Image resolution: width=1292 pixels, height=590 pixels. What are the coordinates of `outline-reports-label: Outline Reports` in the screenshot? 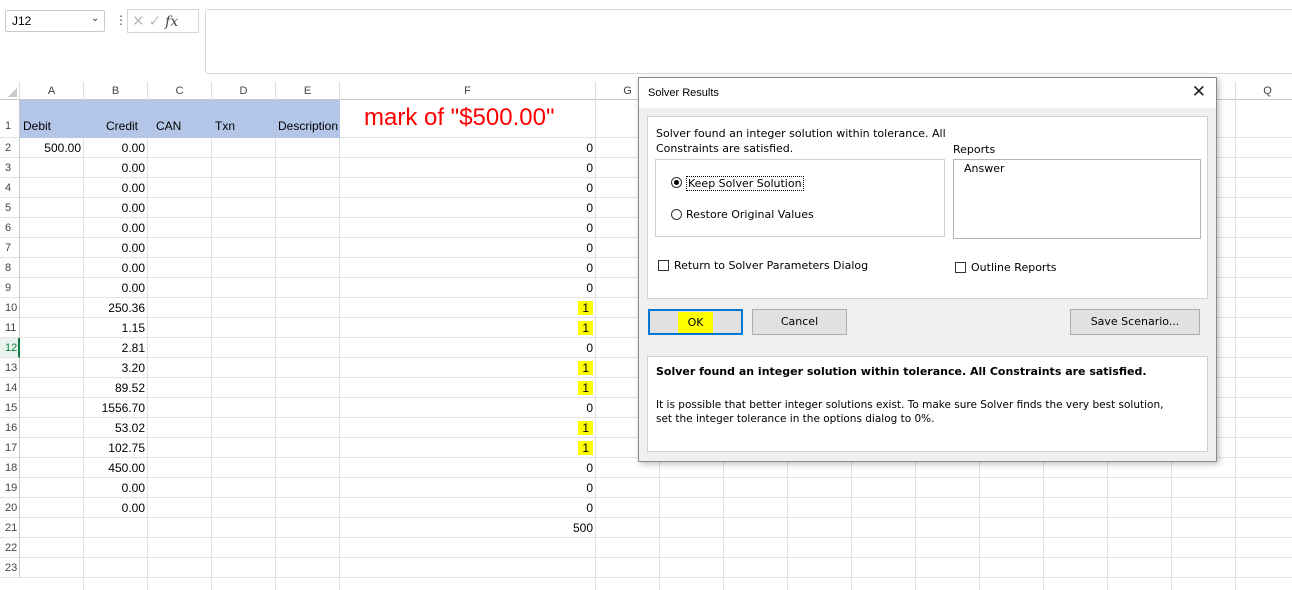 It's located at (1014, 267).